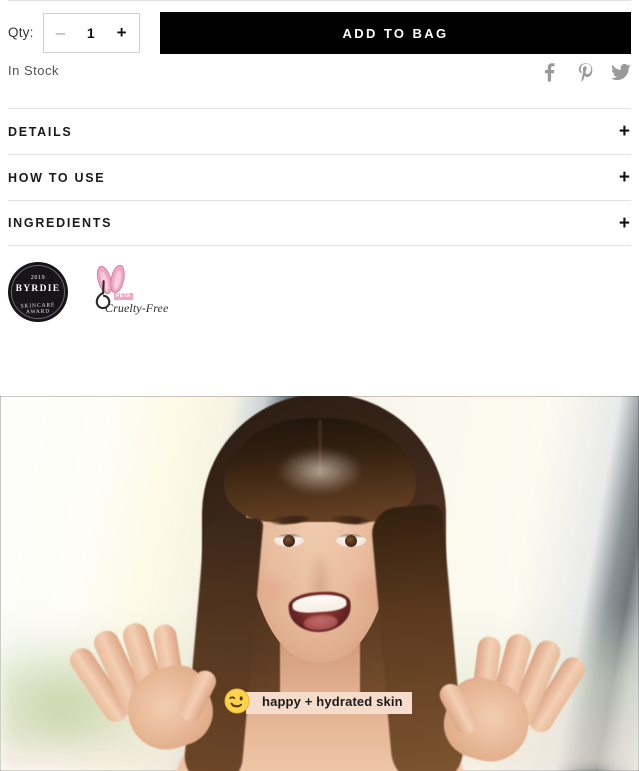 This screenshot has height=771, width=639. I want to click on stock-and-social-row: In Stock, so click(319, 75).